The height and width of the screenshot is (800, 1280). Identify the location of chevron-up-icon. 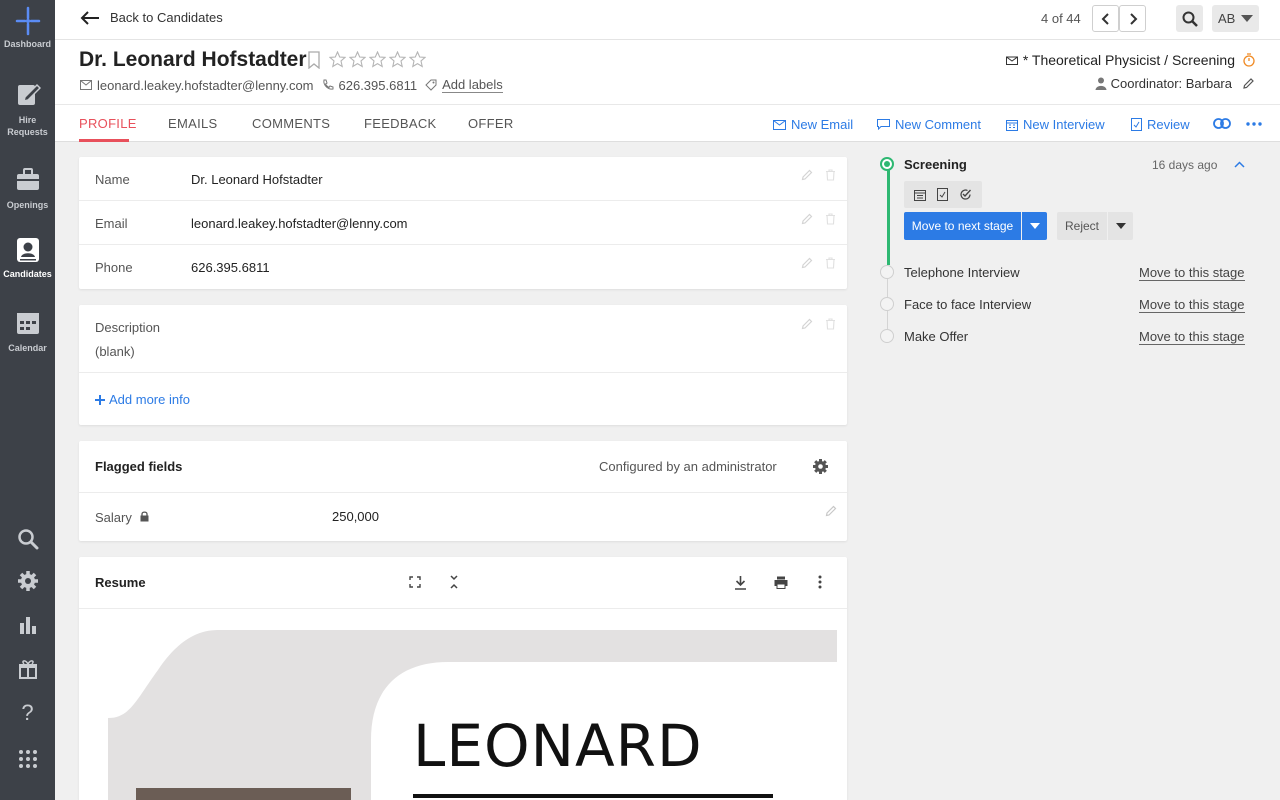
(1239, 164).